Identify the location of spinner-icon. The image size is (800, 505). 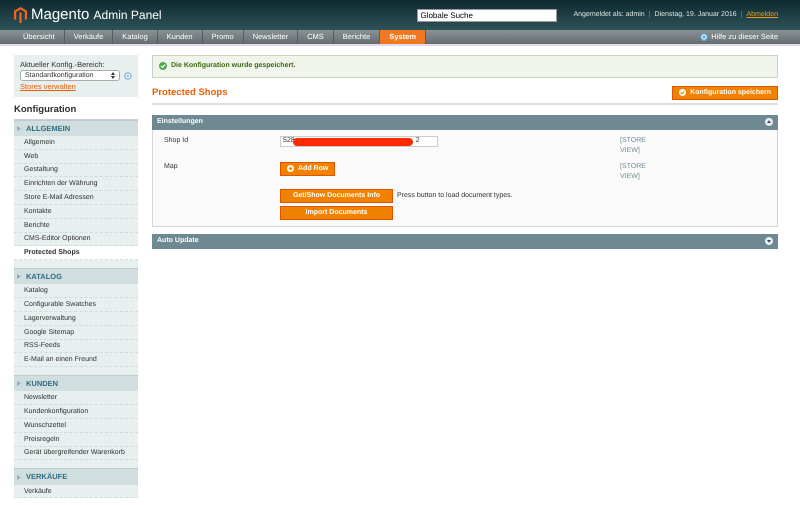
(113, 76).